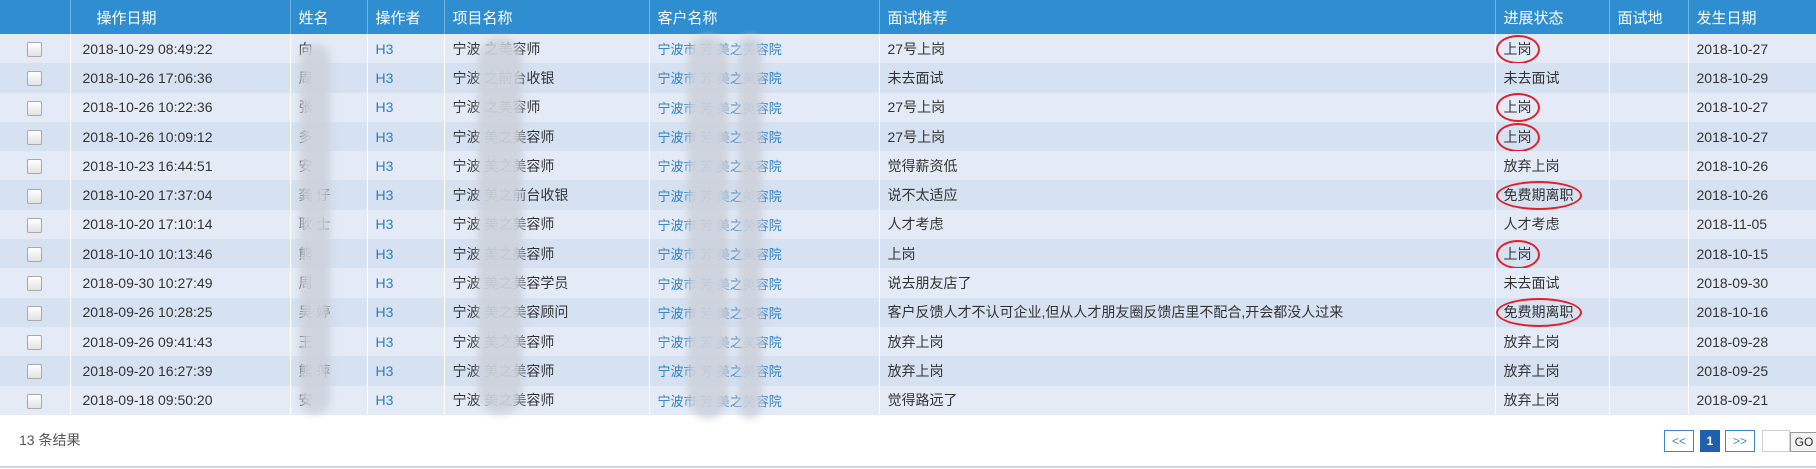 This screenshot has width=1816, height=469. What do you see at coordinates (1752, 78) in the screenshot?
I see `occur-date-cell: 2018-10-29` at bounding box center [1752, 78].